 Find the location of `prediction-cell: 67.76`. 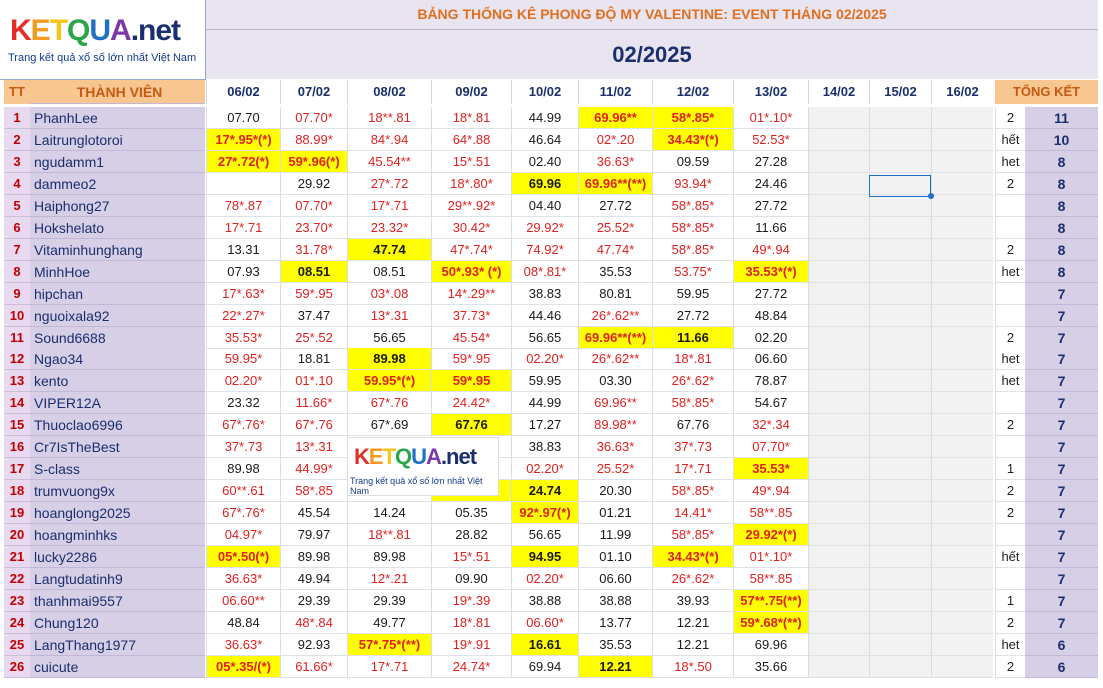

prediction-cell: 67.76 is located at coordinates (471, 425).